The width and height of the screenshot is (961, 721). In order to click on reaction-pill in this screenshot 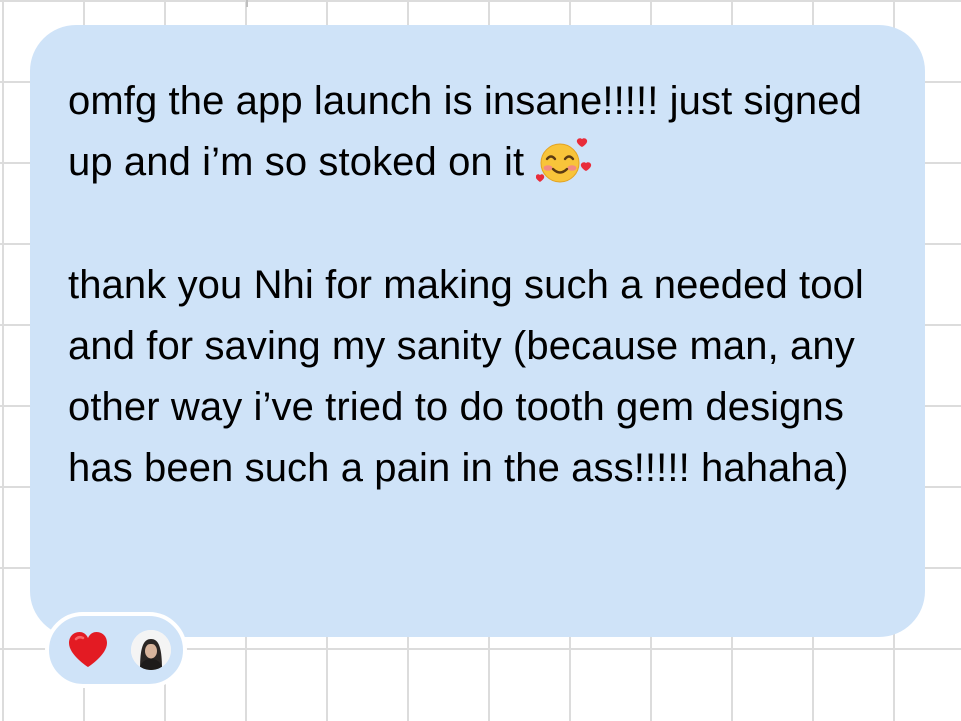, I will do `click(116, 650)`.